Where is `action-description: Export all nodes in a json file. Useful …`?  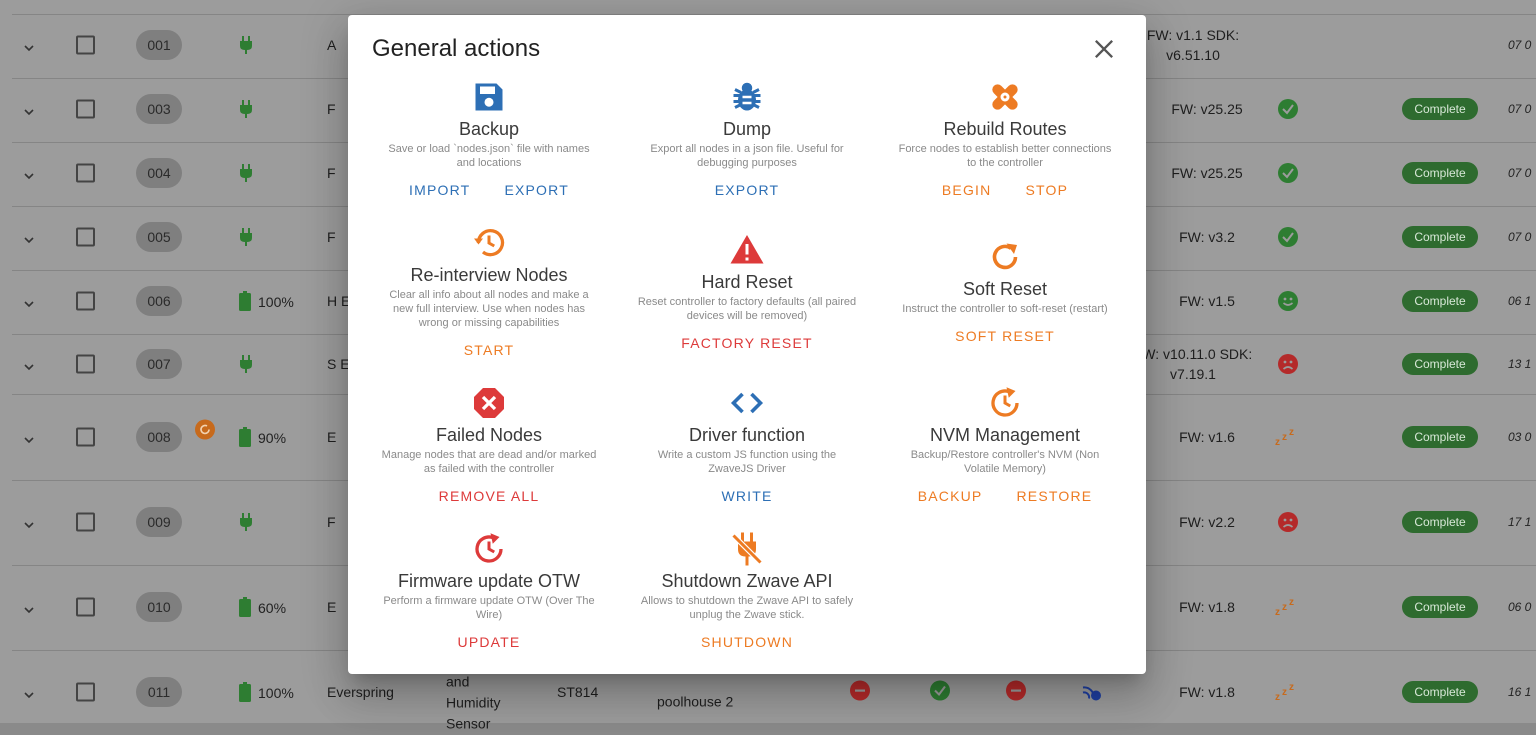
action-description: Export all nodes in a json file. Useful … is located at coordinates (747, 156).